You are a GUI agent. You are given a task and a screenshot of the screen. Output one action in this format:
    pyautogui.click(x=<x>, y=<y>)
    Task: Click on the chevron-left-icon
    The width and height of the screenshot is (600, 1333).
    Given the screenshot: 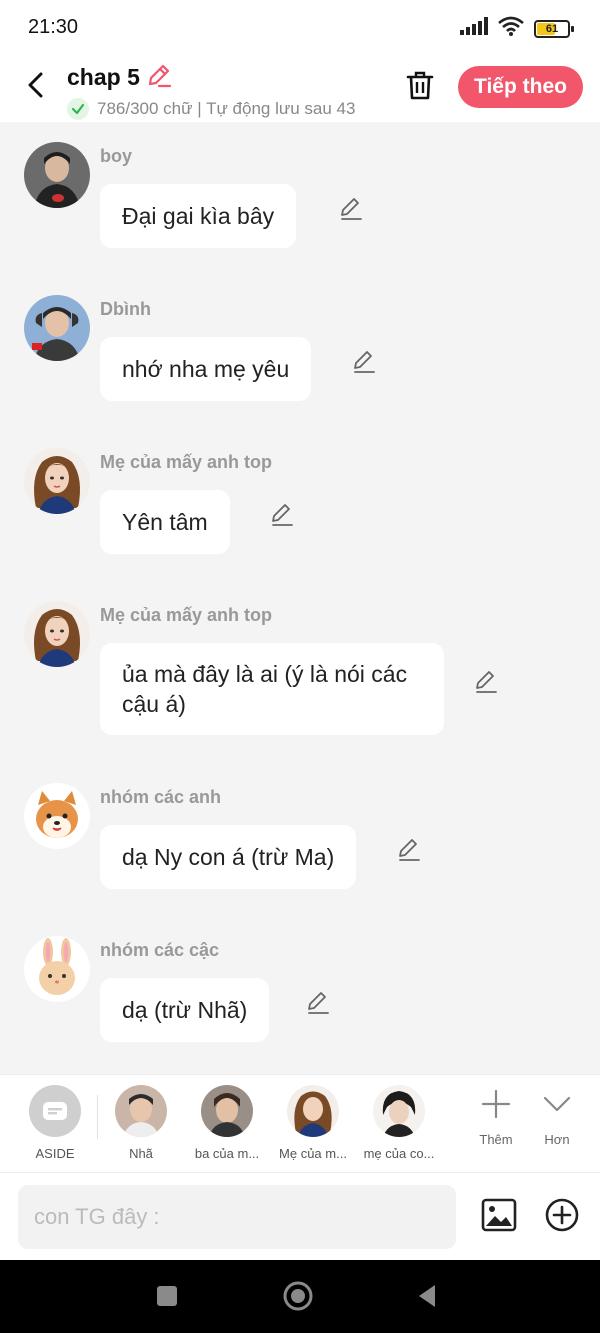 What is the action you would take?
    pyautogui.click(x=35, y=85)
    